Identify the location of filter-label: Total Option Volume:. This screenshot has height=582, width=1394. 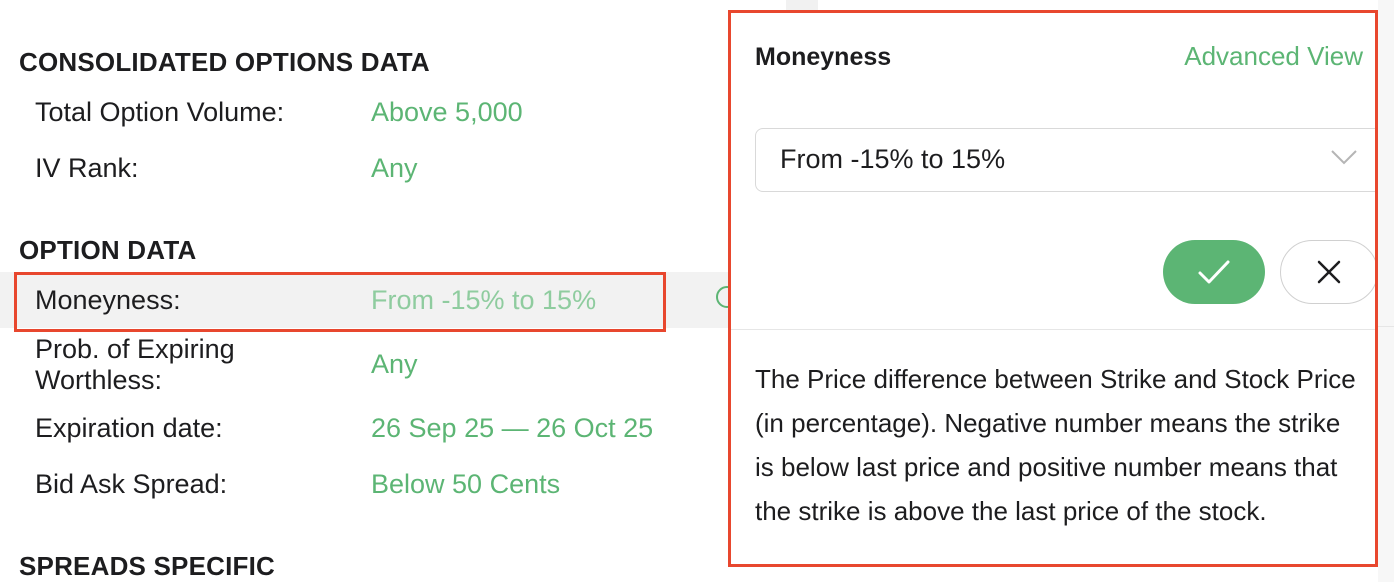
(160, 112).